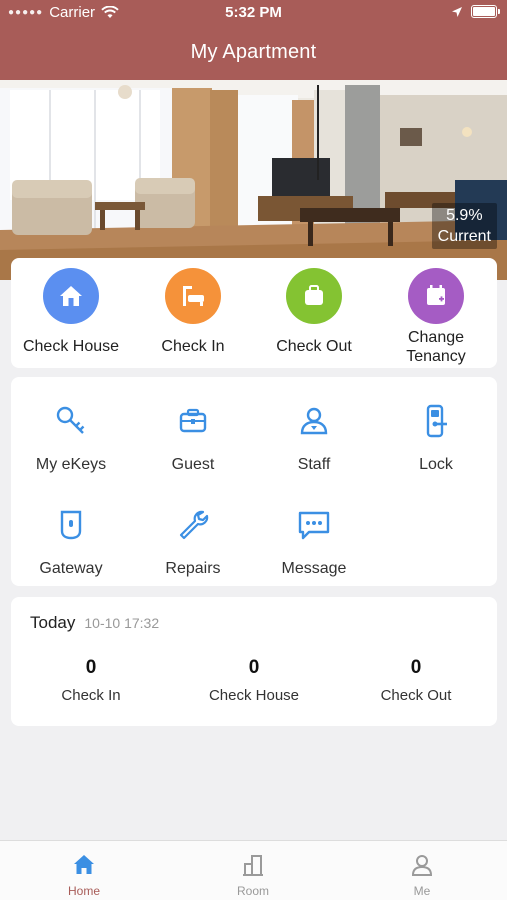  Describe the element at coordinates (193, 568) in the screenshot. I see `repairs-label: Repairs` at that location.